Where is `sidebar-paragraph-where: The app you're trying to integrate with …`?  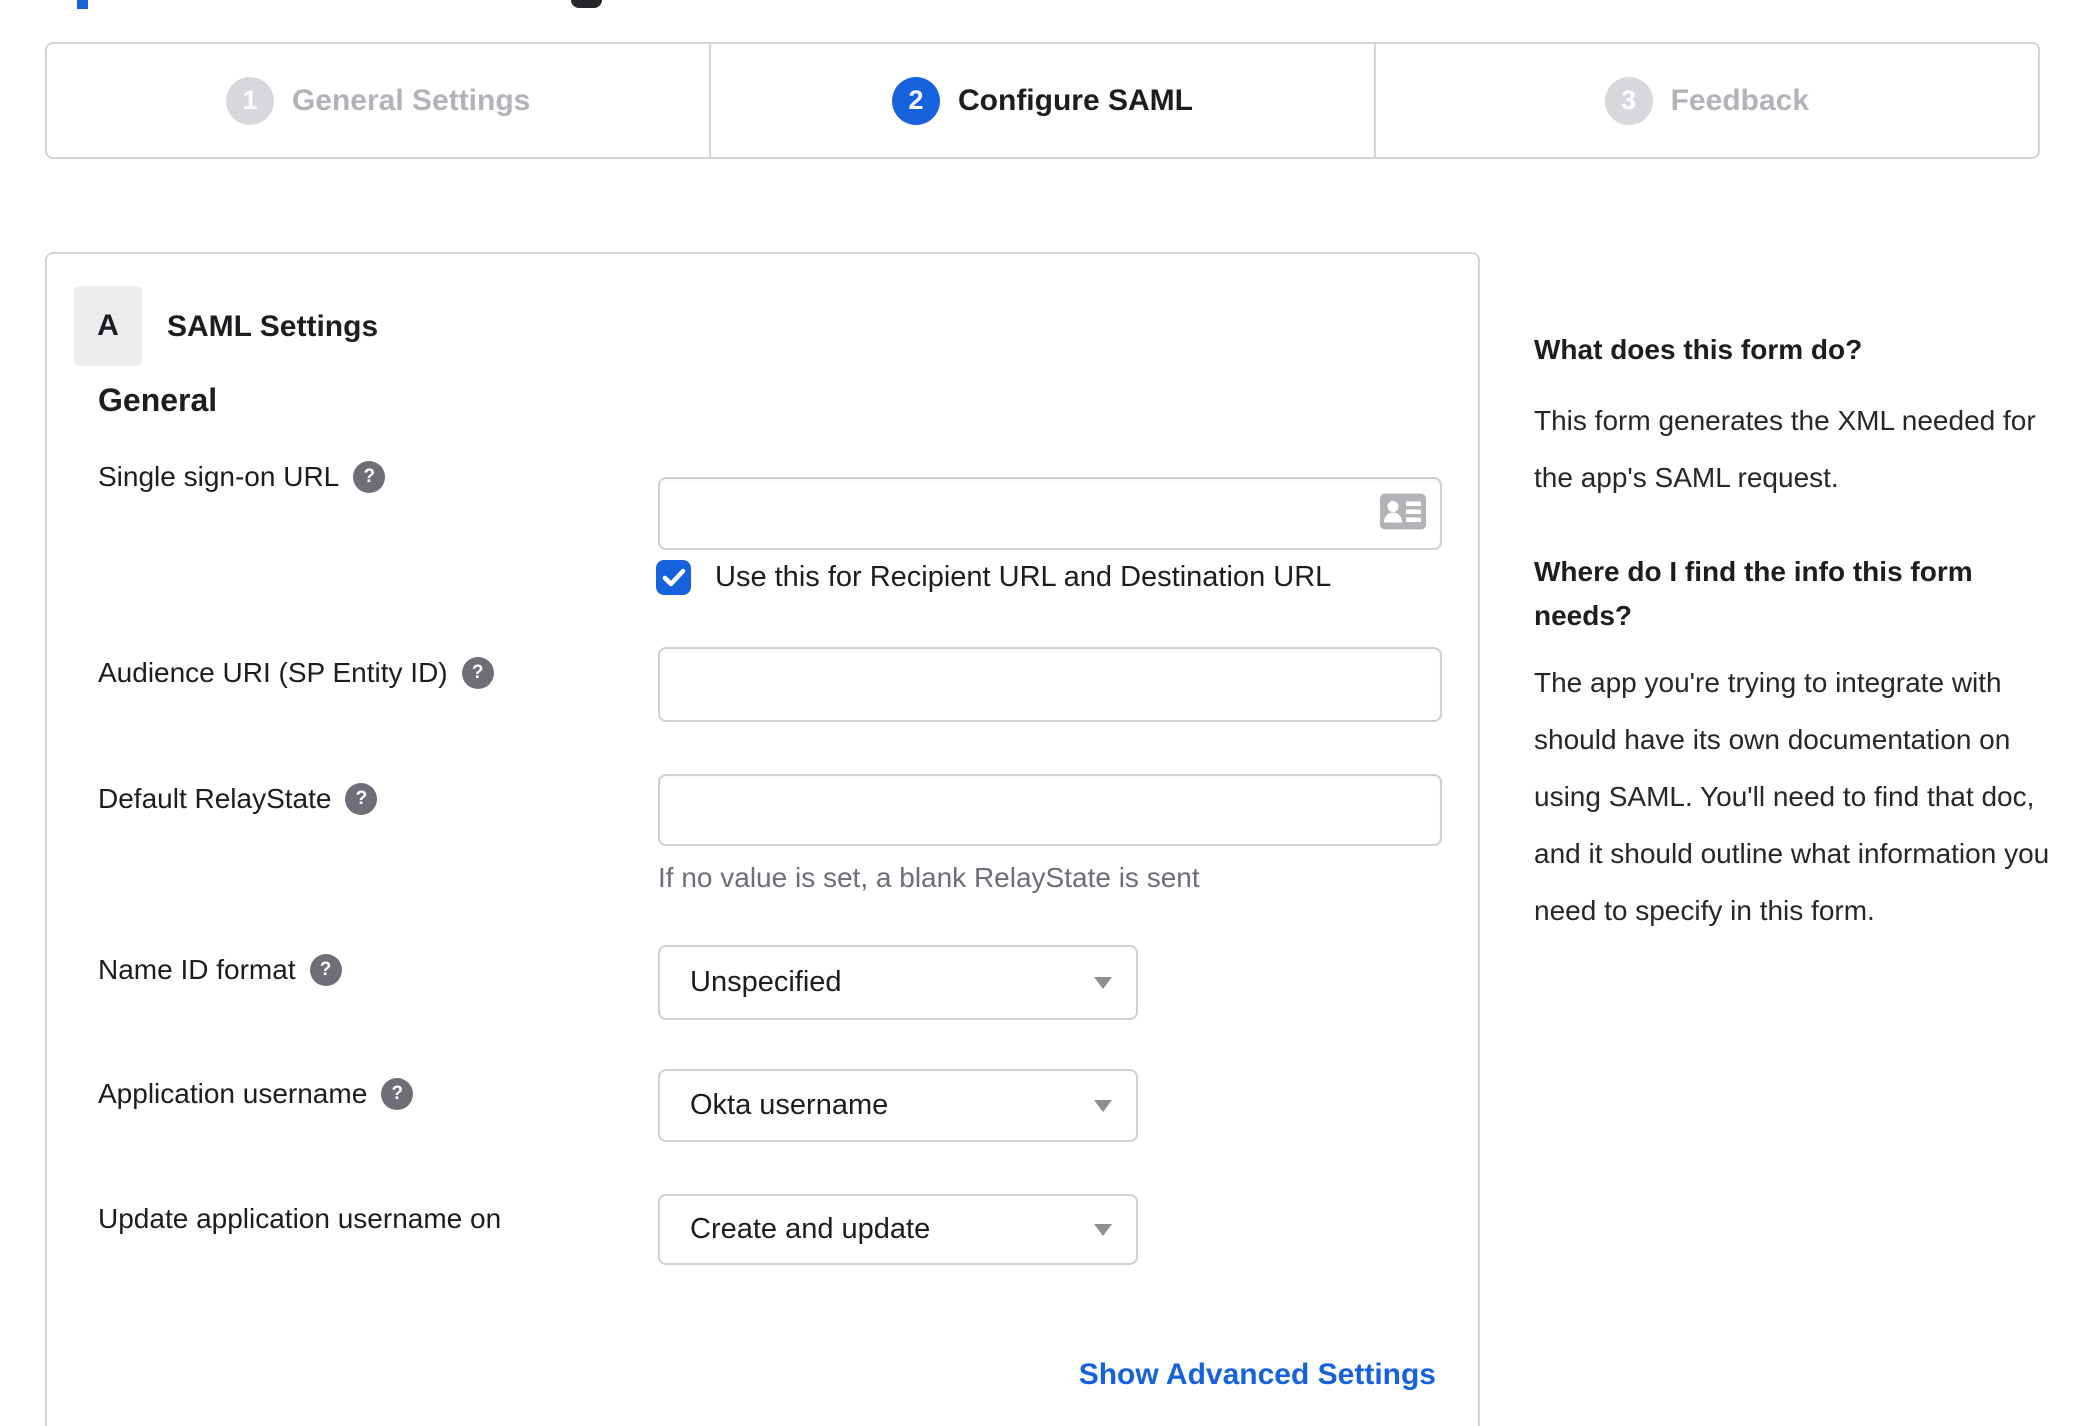 sidebar-paragraph-where: The app you're trying to integrate with … is located at coordinates (1792, 796).